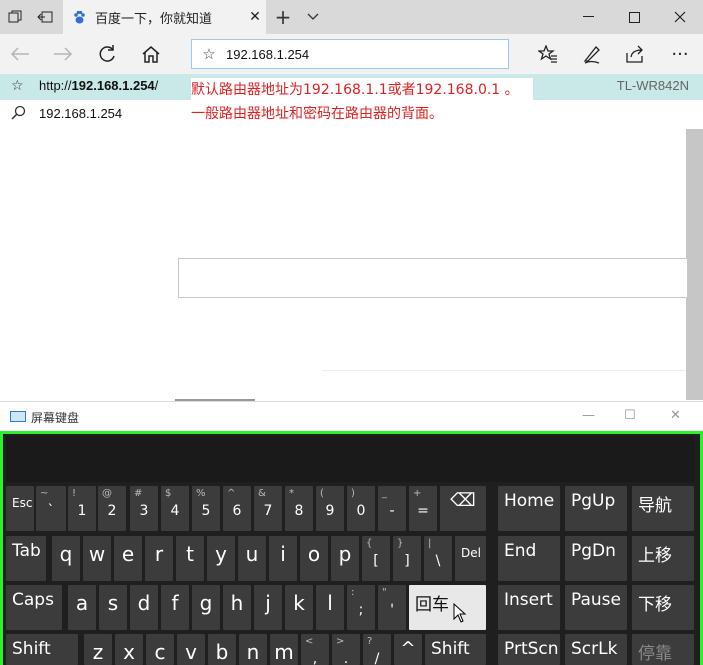  I want to click on key-del: Del, so click(470, 558).